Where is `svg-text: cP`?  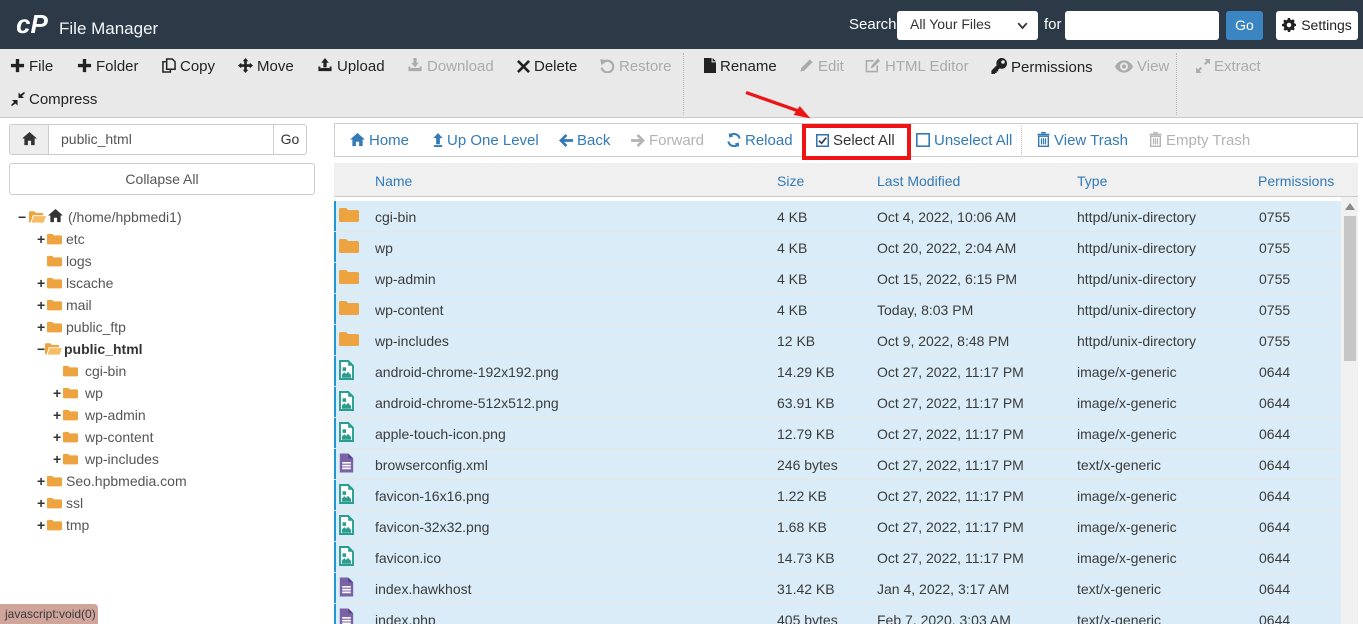
svg-text: cP is located at coordinates (32, 25).